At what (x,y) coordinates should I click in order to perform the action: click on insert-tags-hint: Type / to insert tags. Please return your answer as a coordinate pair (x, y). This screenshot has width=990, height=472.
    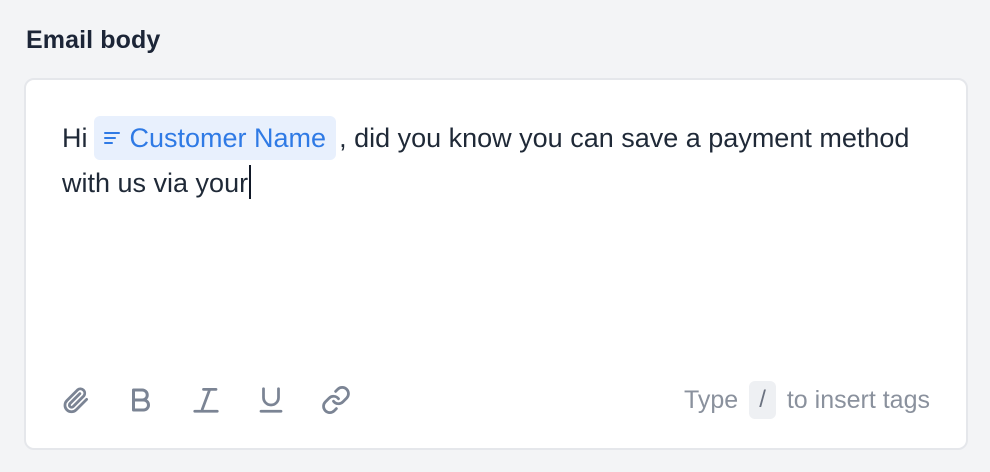
    Looking at the image, I should click on (807, 400).